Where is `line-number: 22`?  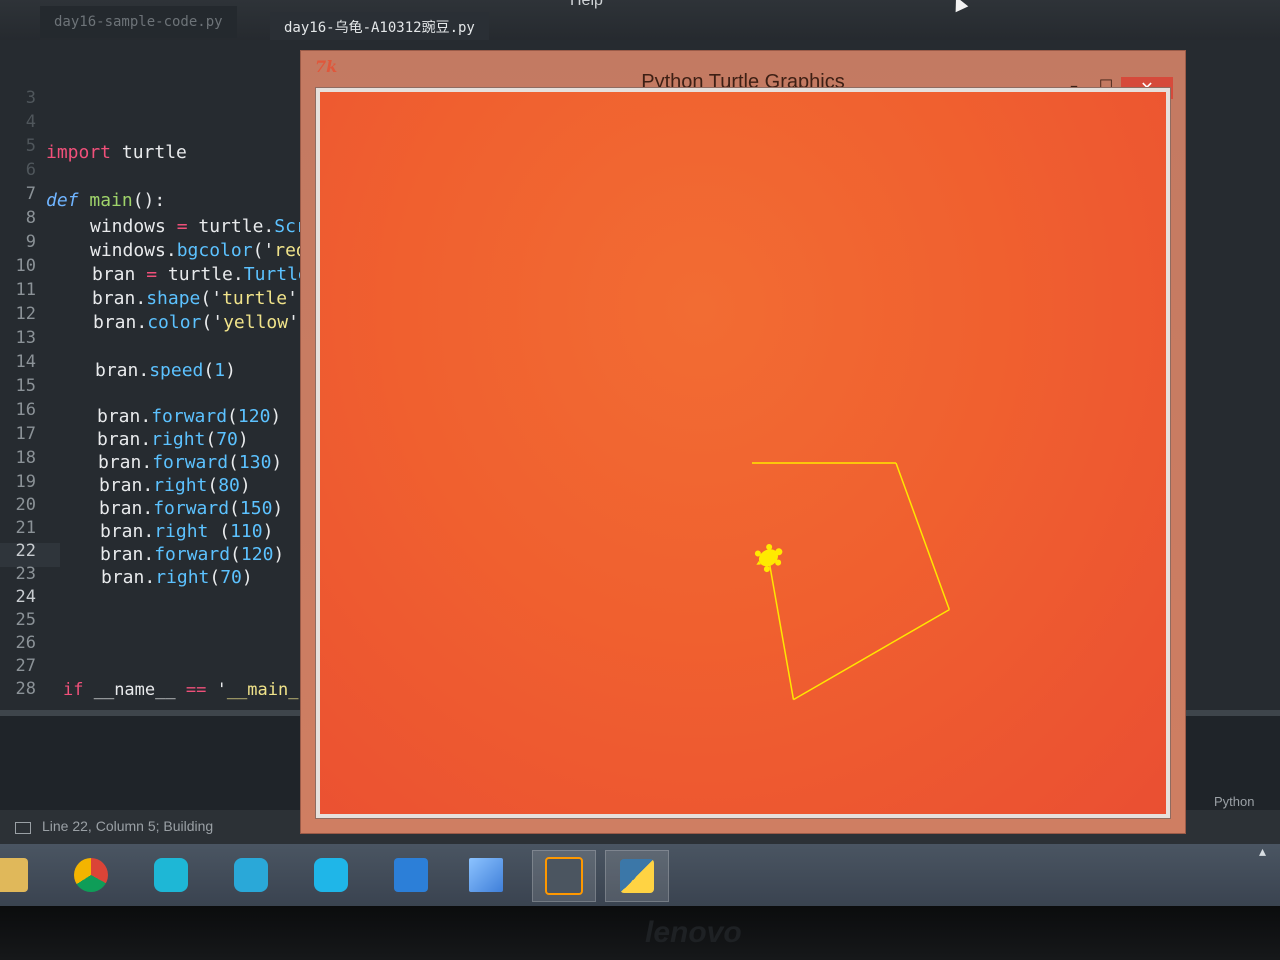 line-number: 22 is located at coordinates (25, 551).